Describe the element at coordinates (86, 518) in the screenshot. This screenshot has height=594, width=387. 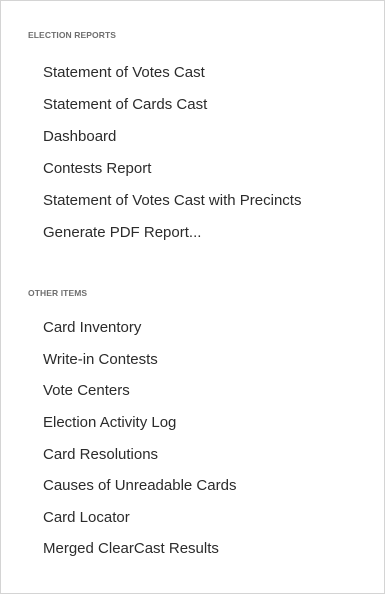
I see `menu-item-card-locator: Card Locator` at that location.